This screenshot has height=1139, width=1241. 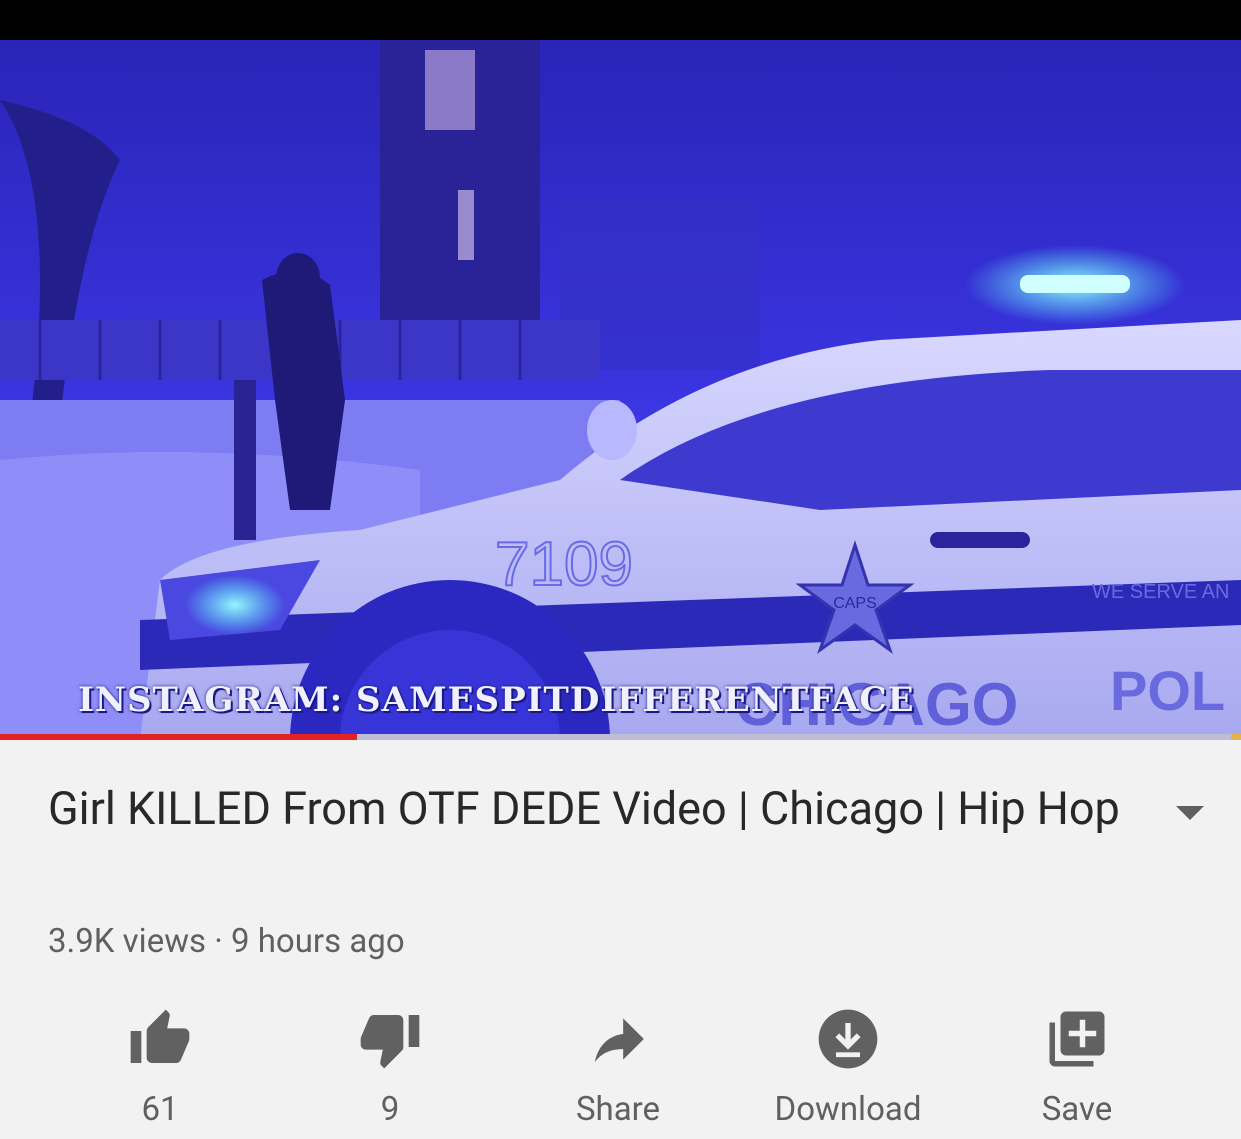 I want to click on share-button: Share, so click(x=618, y=1064).